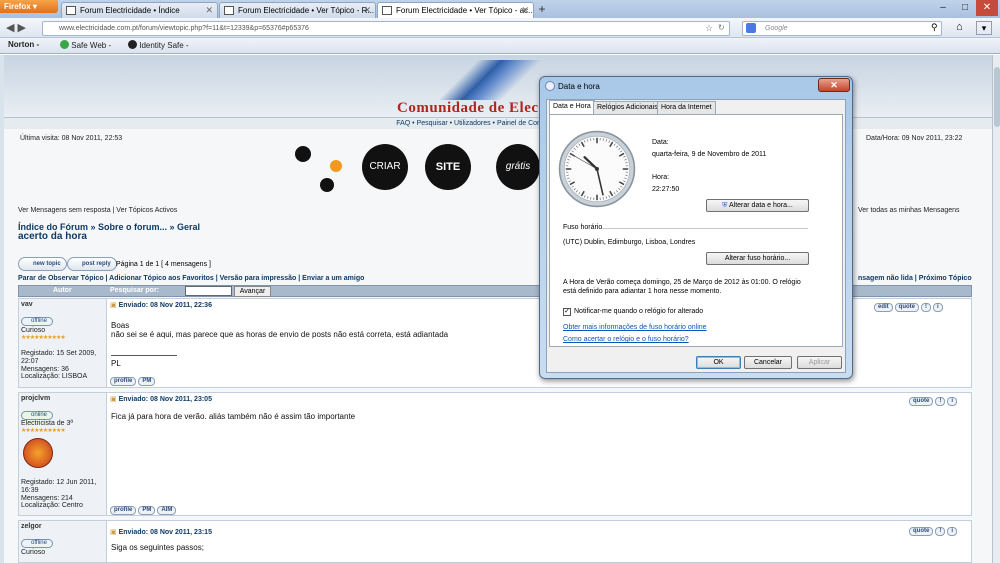 The height and width of the screenshot is (563, 1000). I want to click on safe-web-menu: Safe Web -, so click(85, 45).